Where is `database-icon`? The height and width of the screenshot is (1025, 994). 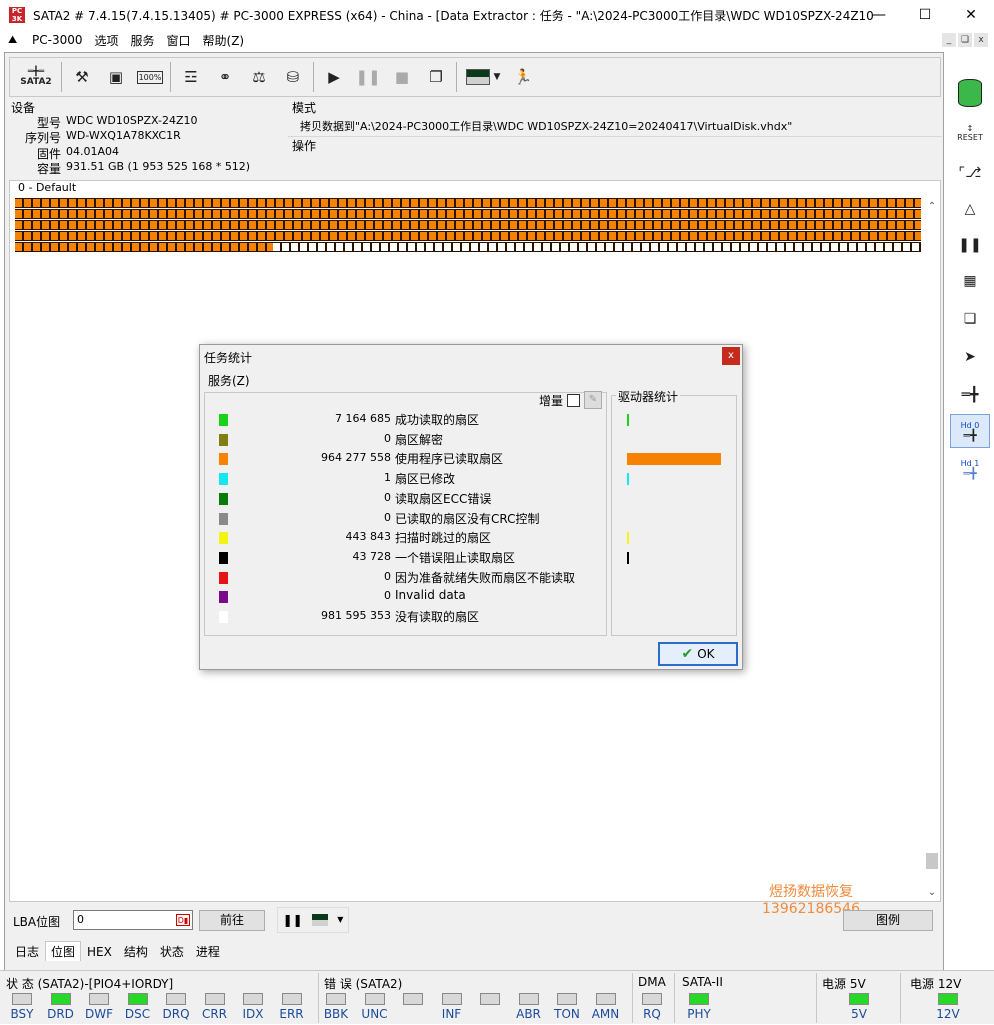 database-icon is located at coordinates (970, 93).